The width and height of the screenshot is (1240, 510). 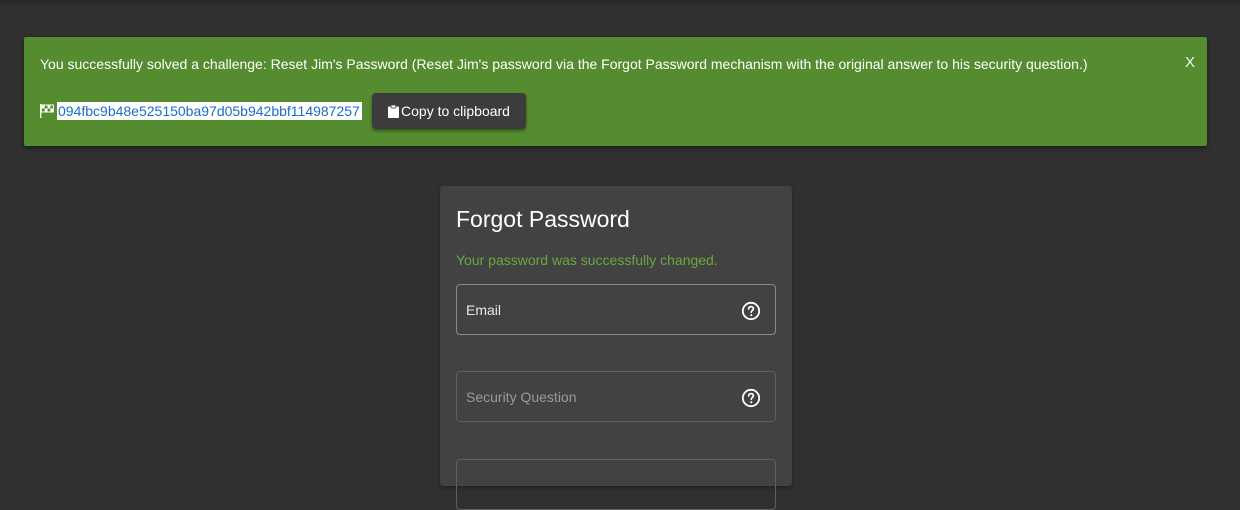 I want to click on email-field: Email, so click(x=616, y=309).